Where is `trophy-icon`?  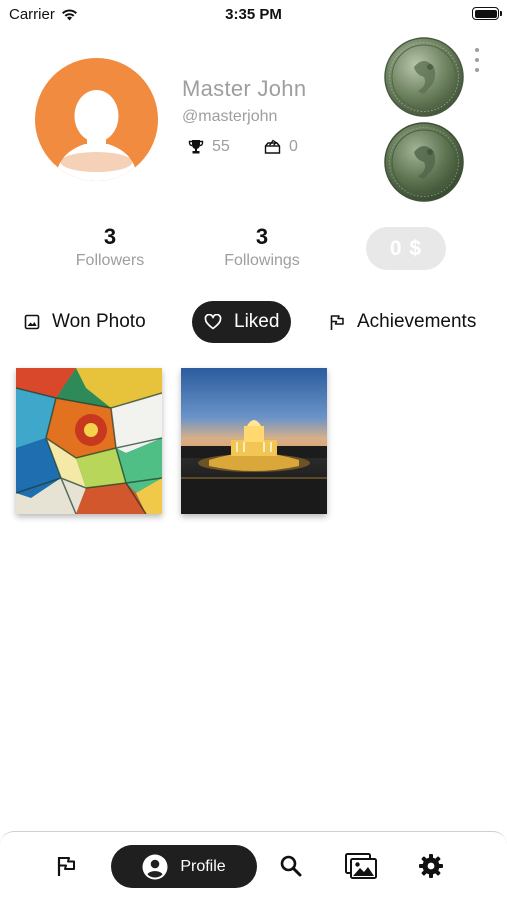
trophy-icon is located at coordinates (196, 147).